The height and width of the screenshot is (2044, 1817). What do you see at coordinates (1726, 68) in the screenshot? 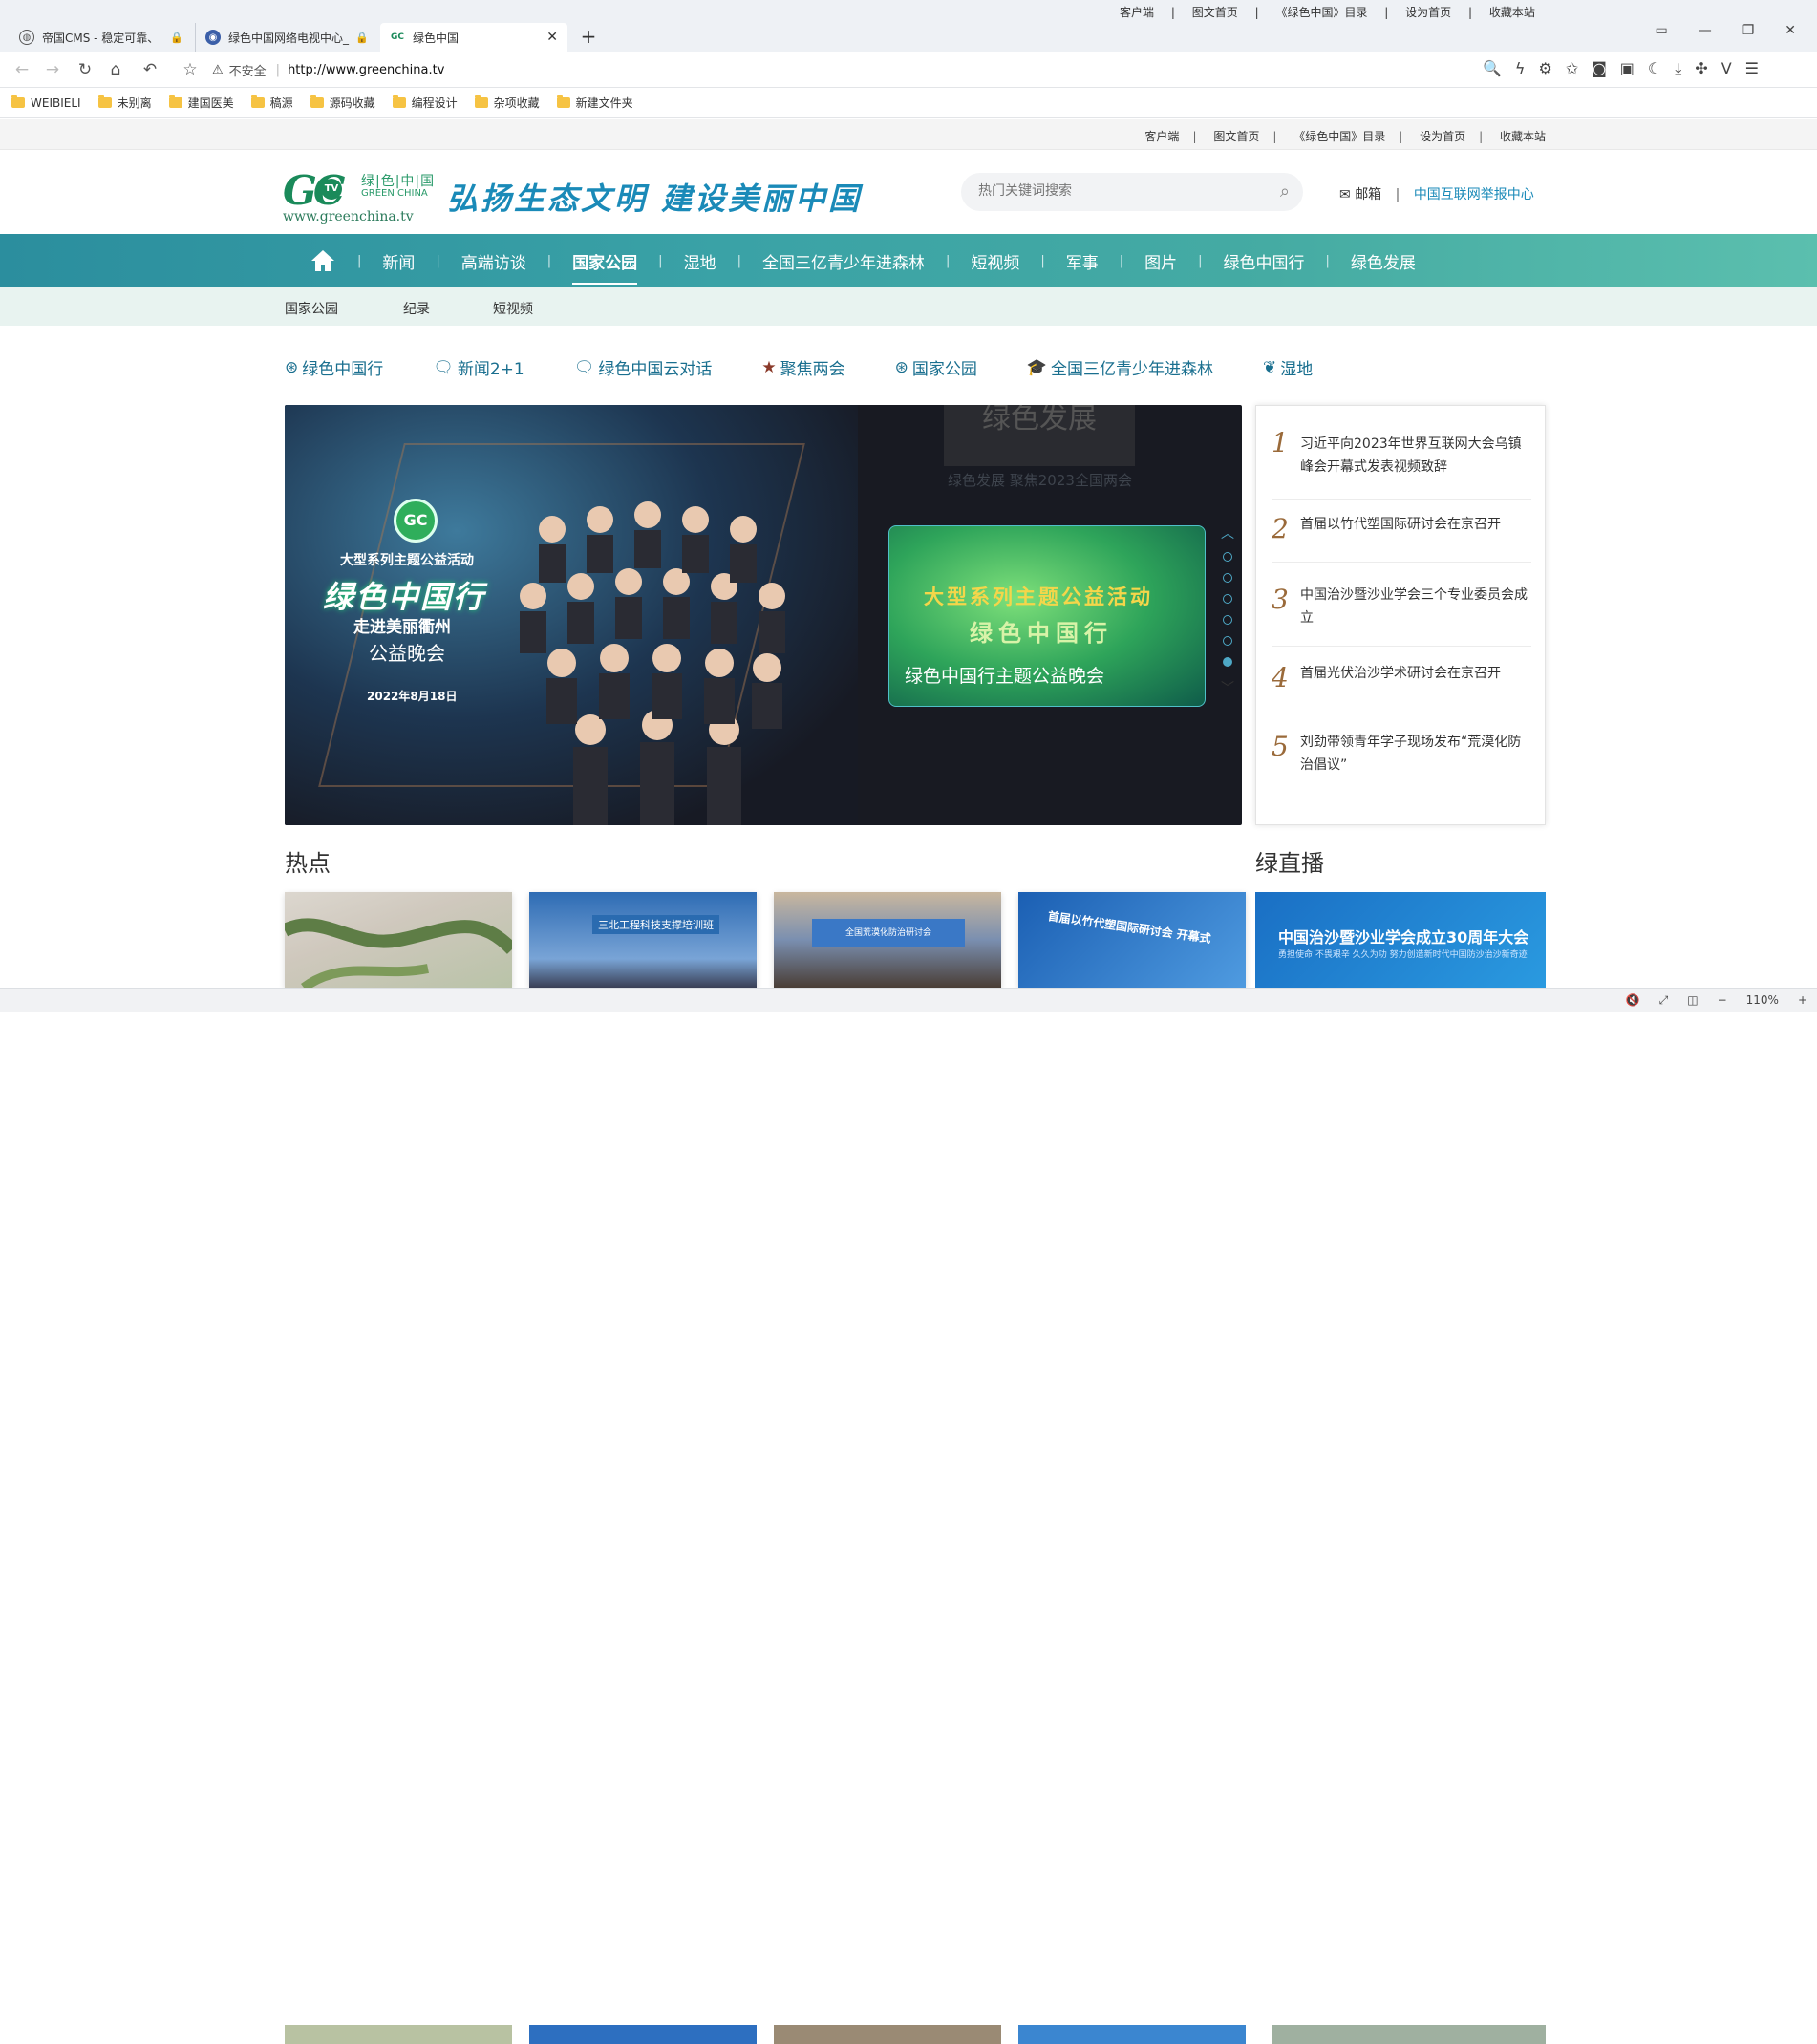
I see `vivaldi-icon: V` at bounding box center [1726, 68].